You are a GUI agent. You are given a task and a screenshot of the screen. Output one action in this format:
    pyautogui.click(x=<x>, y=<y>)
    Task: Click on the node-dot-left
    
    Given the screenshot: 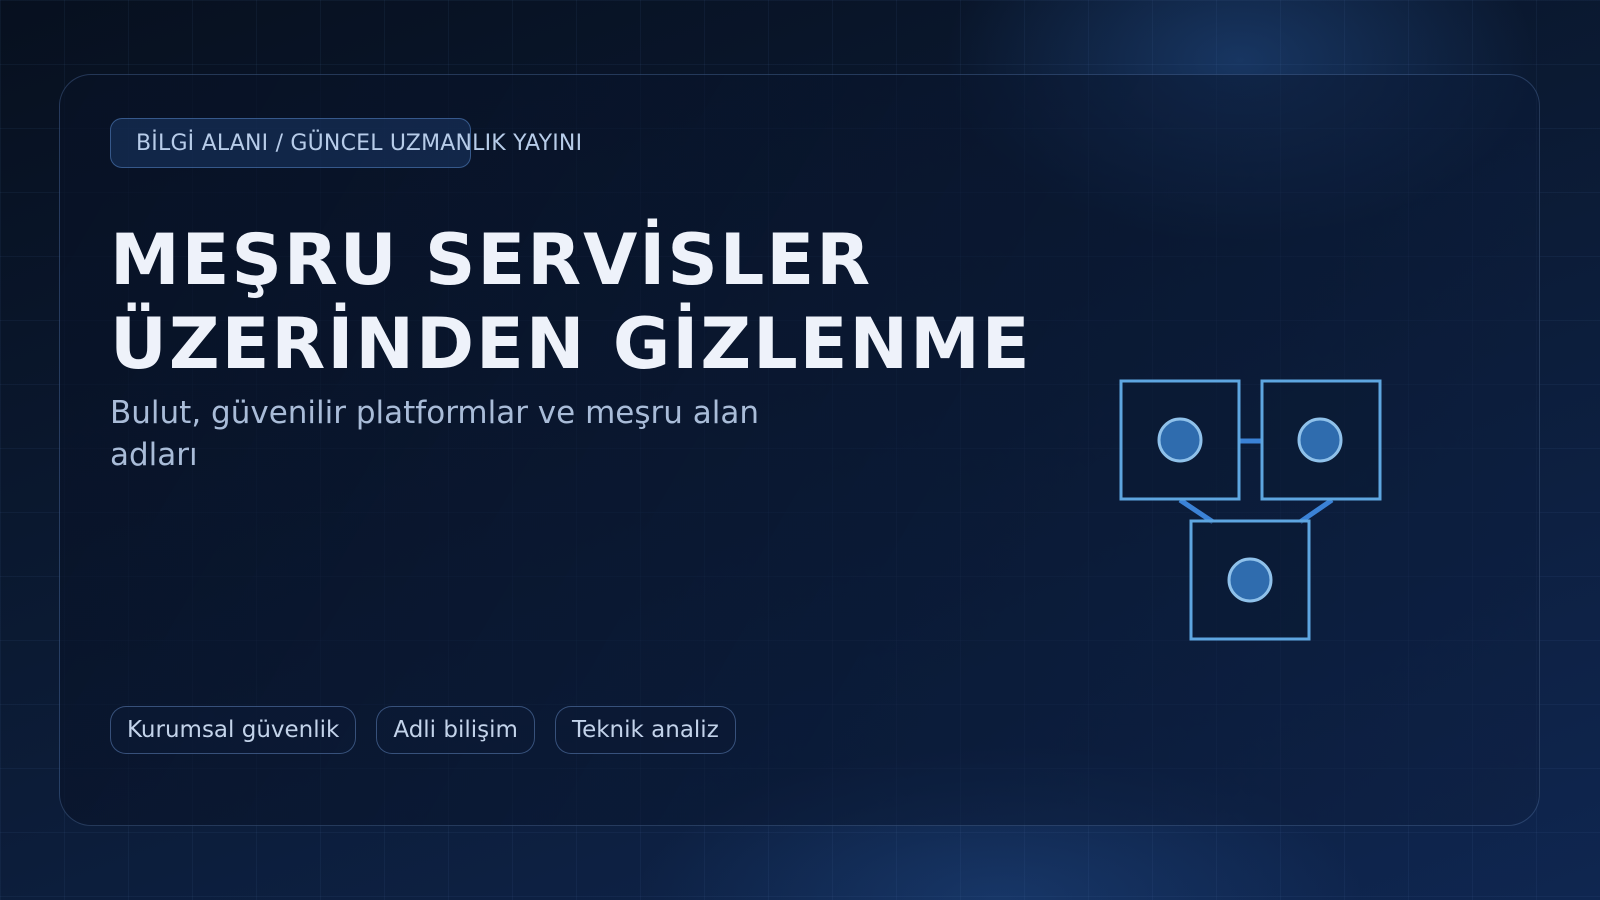 What is the action you would take?
    pyautogui.click(x=1180, y=440)
    